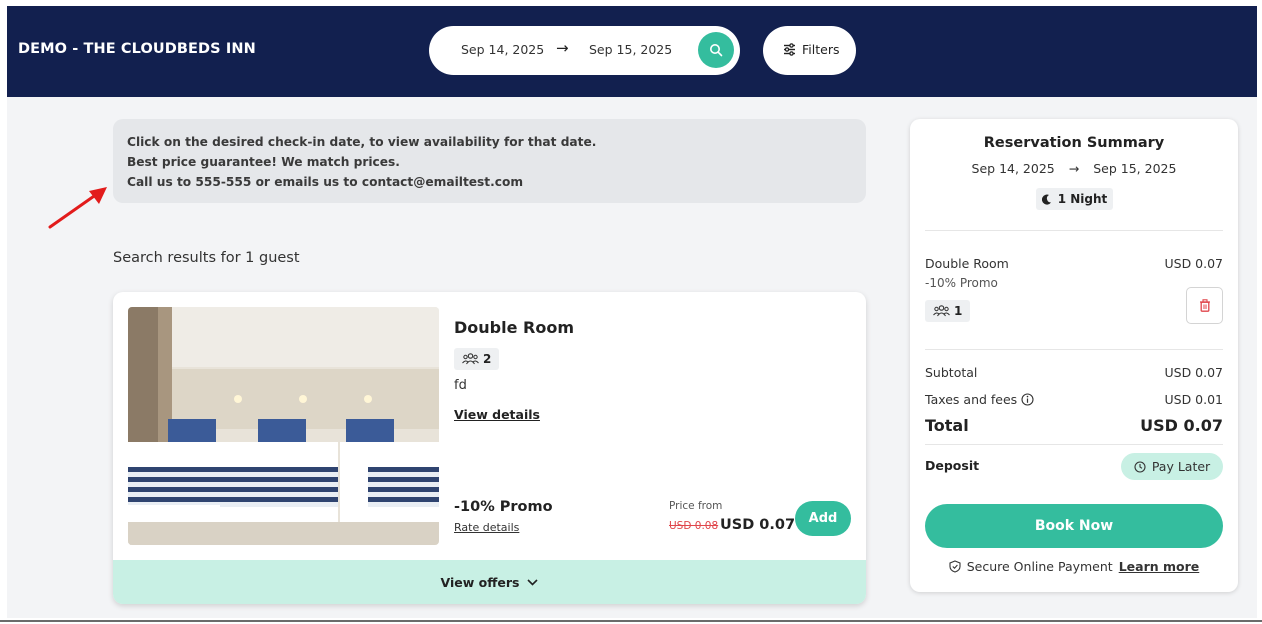  What do you see at coordinates (1027, 399) in the screenshot?
I see `info-icon` at bounding box center [1027, 399].